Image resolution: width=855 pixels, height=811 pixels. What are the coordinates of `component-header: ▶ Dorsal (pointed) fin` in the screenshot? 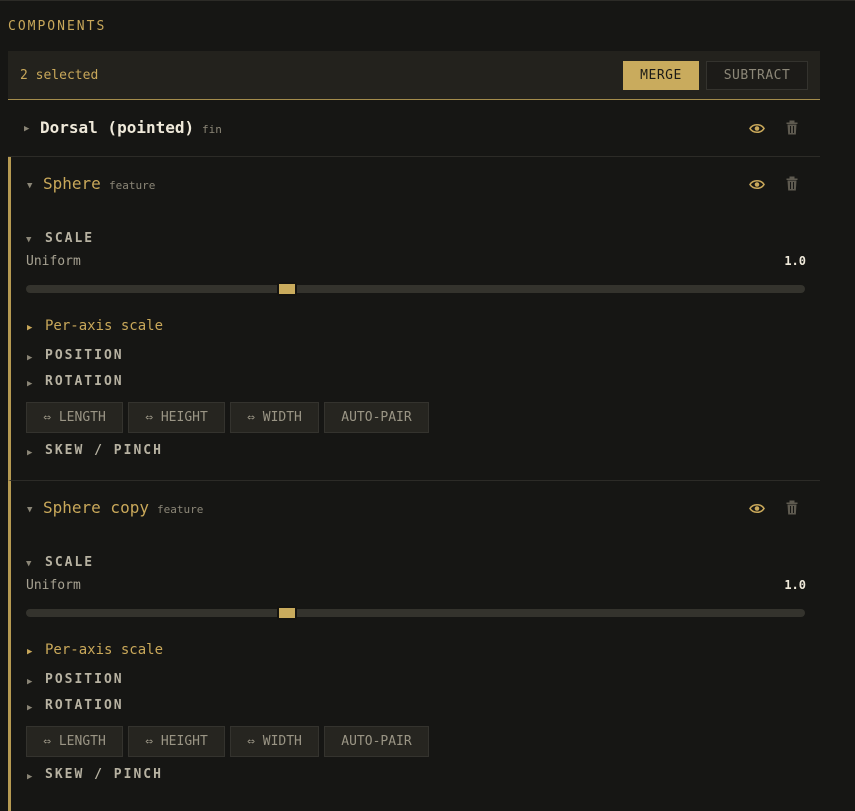 It's located at (414, 129).